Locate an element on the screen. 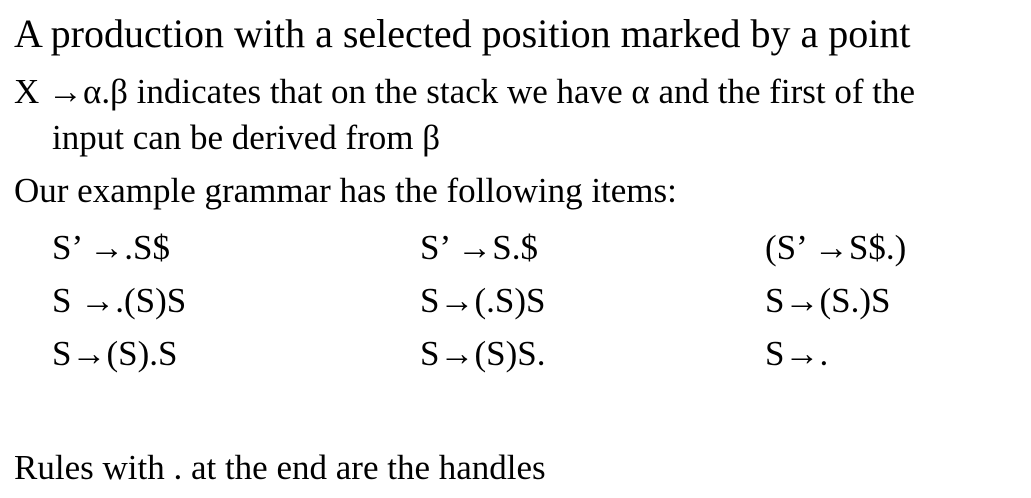 This screenshot has height=498, width=1031. item: S→(S.)S is located at coordinates (828, 300).